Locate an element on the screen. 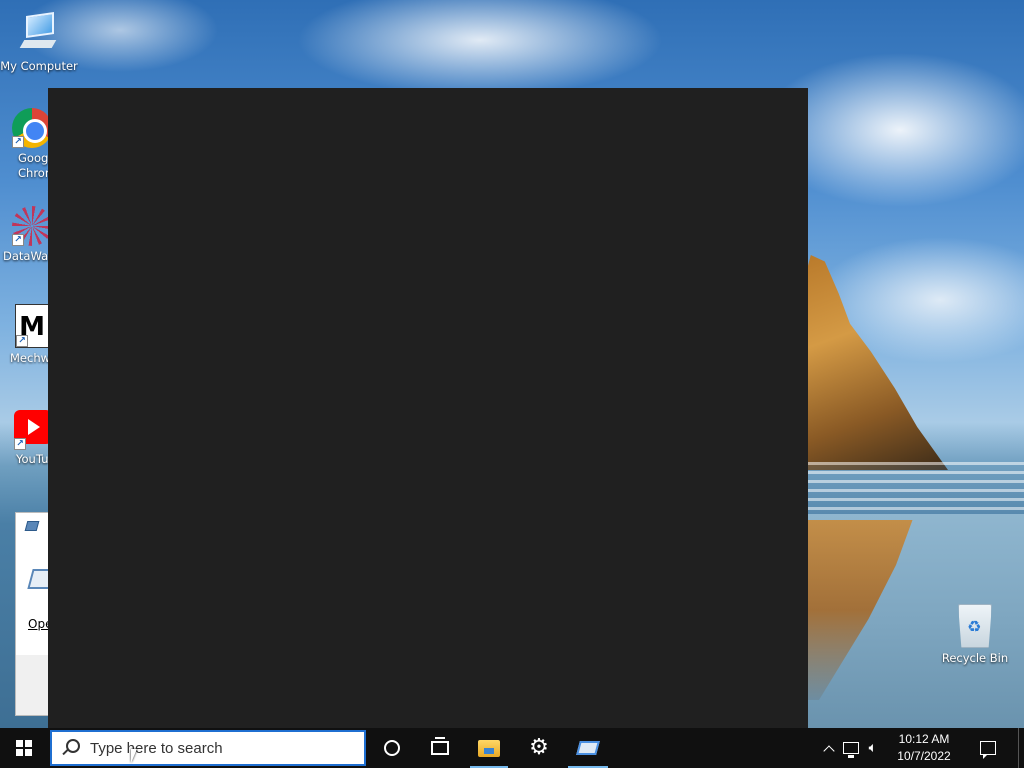 This screenshot has height=768, width=1024. file-explorer-button is located at coordinates (489, 748).